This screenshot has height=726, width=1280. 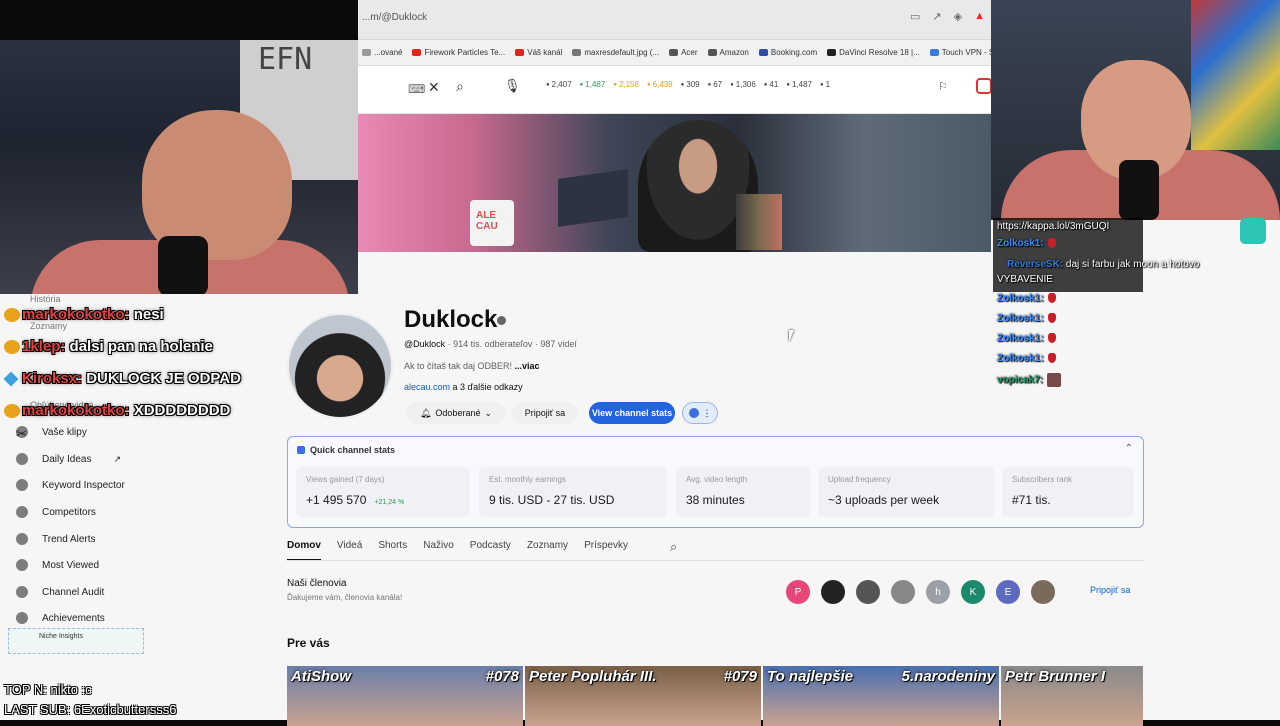 I want to click on extension-icon: ⚐, so click(x=943, y=86).